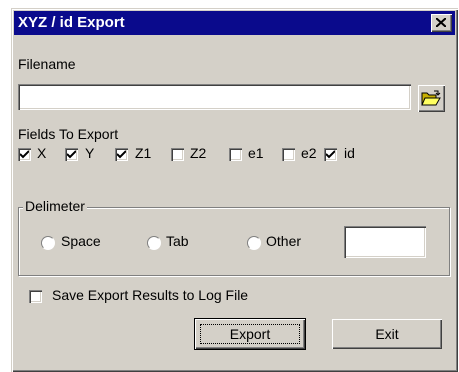 The width and height of the screenshot is (459, 372). I want to click on checkbox-x, so click(24, 154).